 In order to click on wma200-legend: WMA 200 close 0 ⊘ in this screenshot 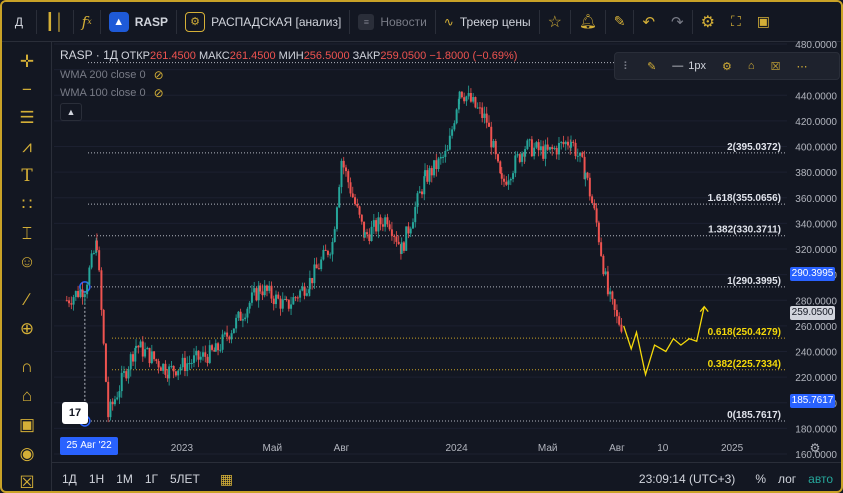, I will do `click(112, 75)`.